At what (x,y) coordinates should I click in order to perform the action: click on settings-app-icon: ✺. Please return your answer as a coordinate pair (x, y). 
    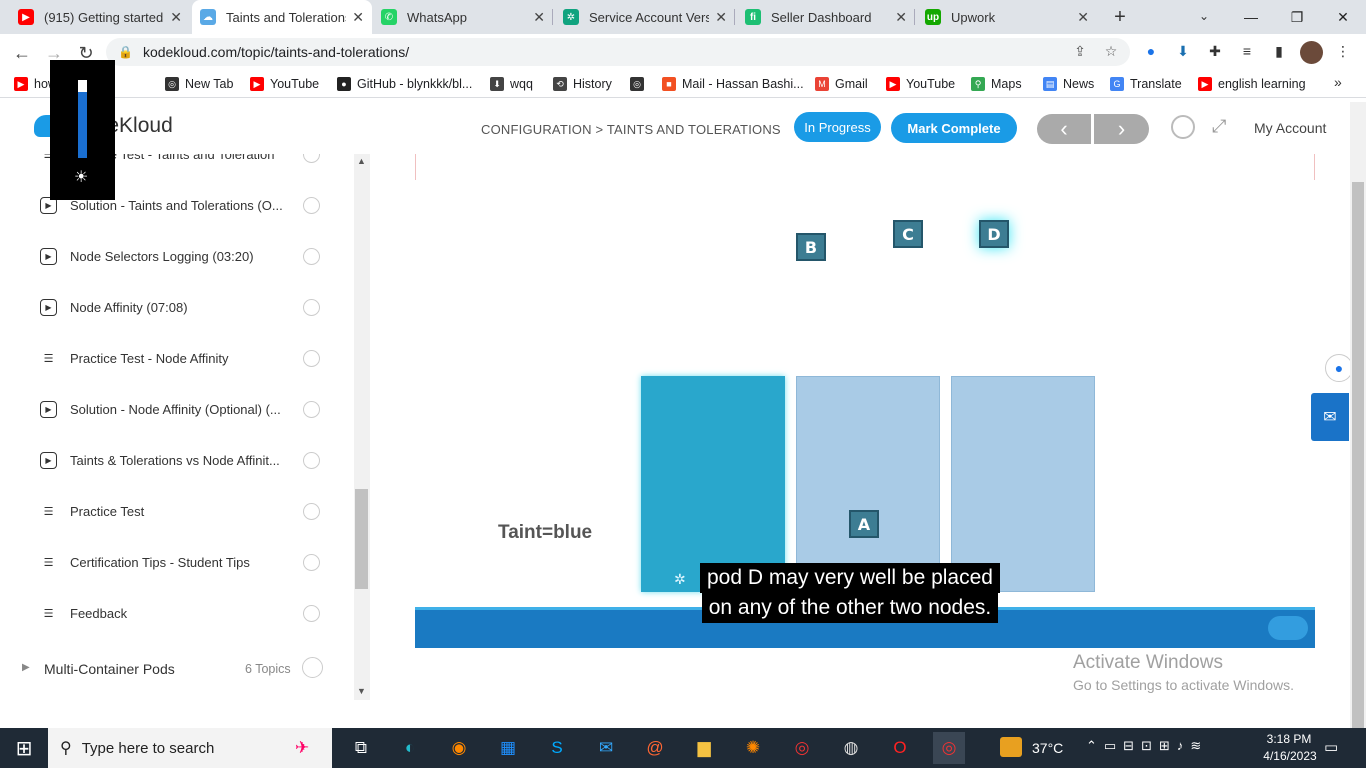
    Looking at the image, I should click on (753, 748).